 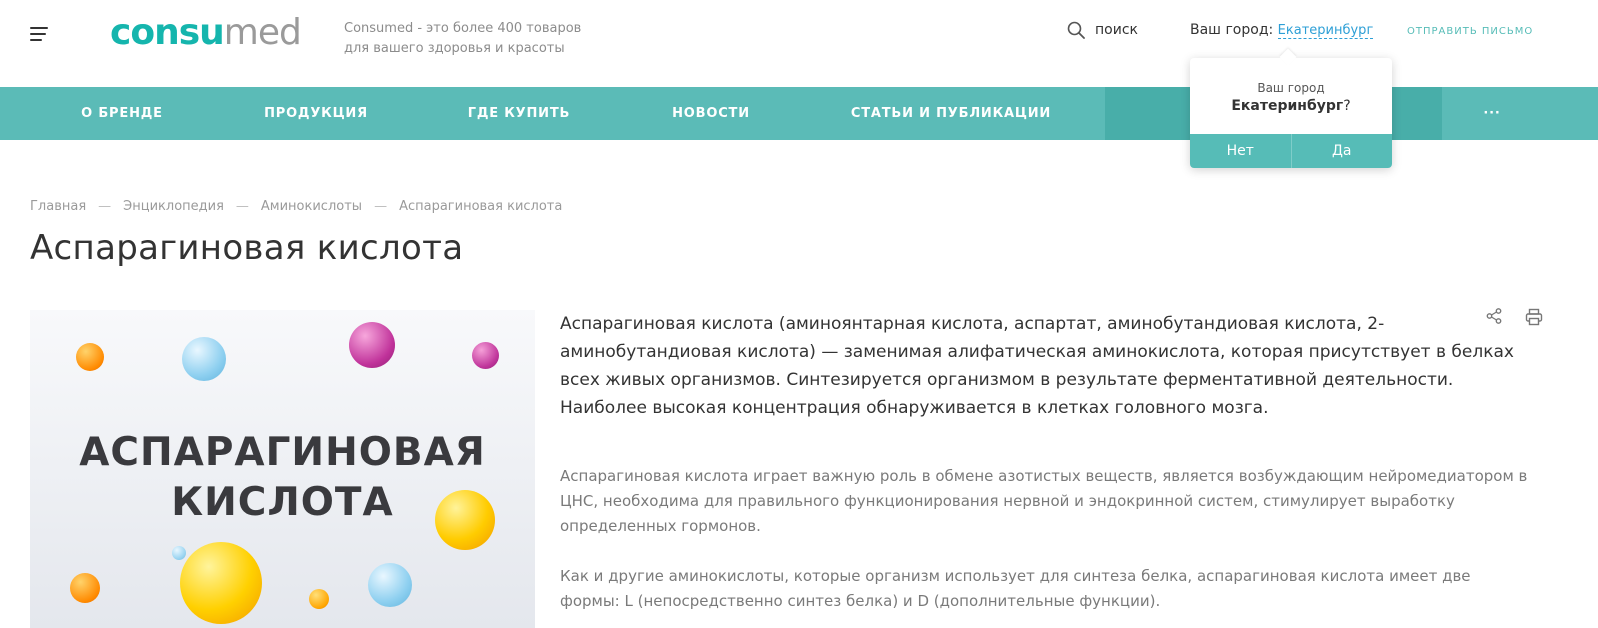 What do you see at coordinates (711, 113) in the screenshot?
I see `nav-item-news: Новости` at bounding box center [711, 113].